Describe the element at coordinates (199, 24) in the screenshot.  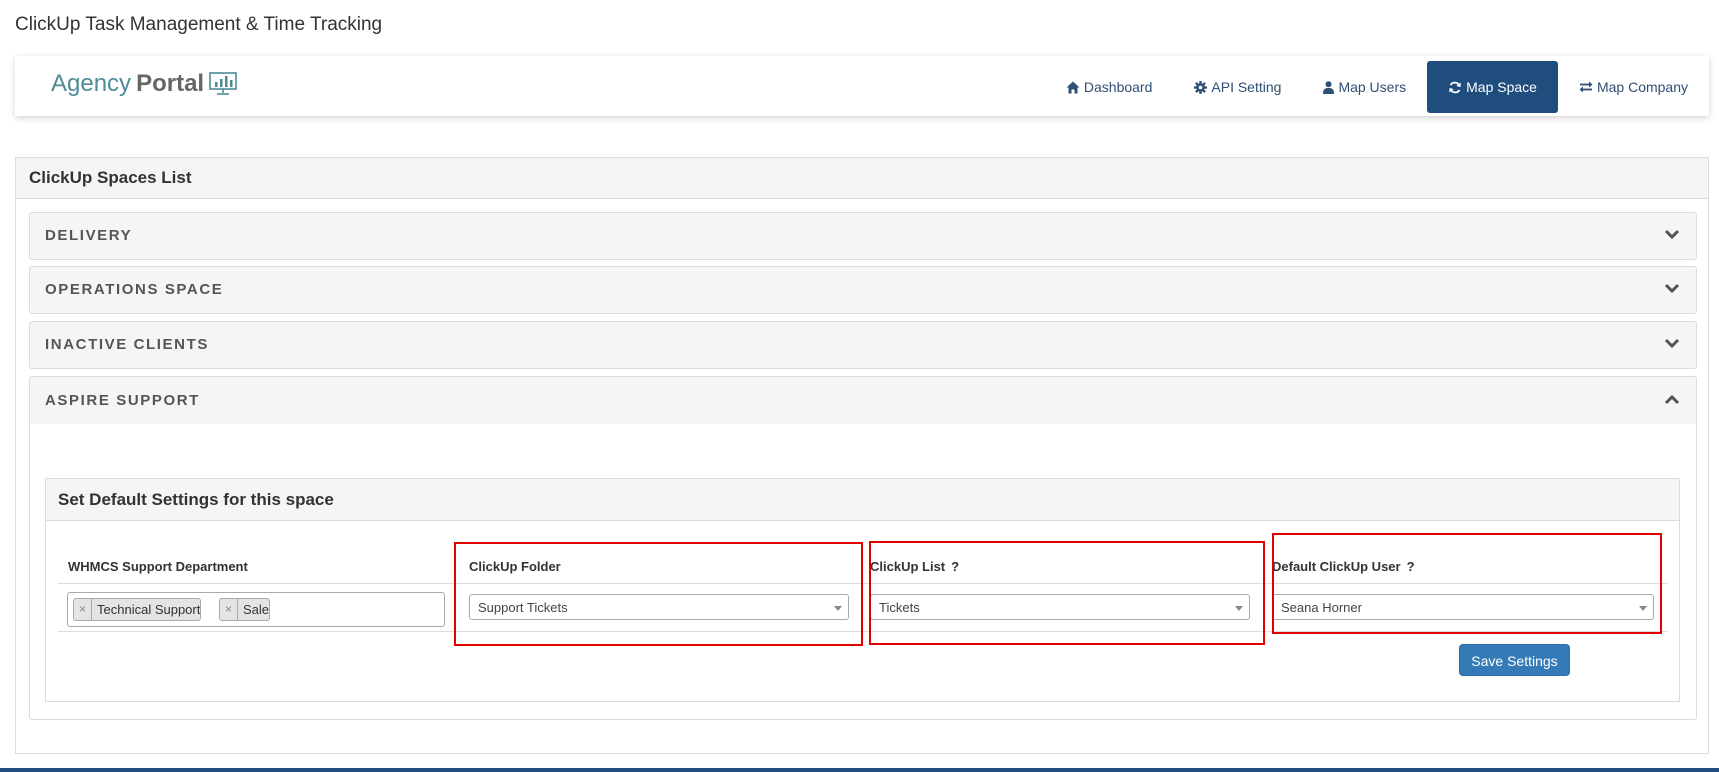
I see `page-title: ClickUp Task Management & Time Tracking` at that location.